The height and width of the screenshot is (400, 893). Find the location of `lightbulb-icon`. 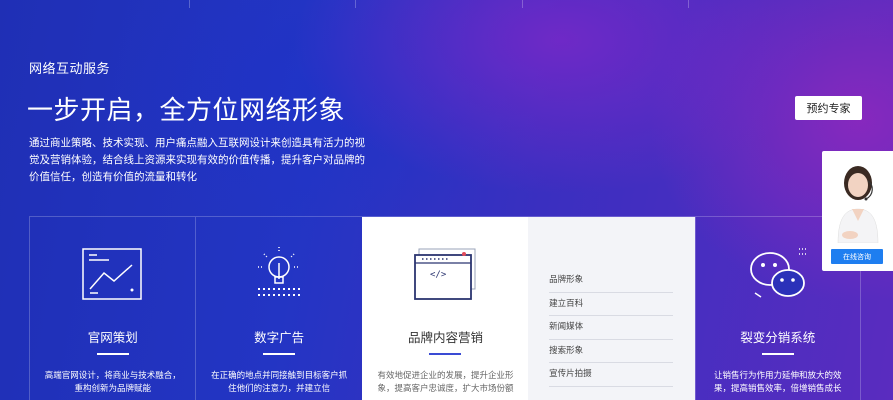

lightbulb-icon is located at coordinates (279, 271).